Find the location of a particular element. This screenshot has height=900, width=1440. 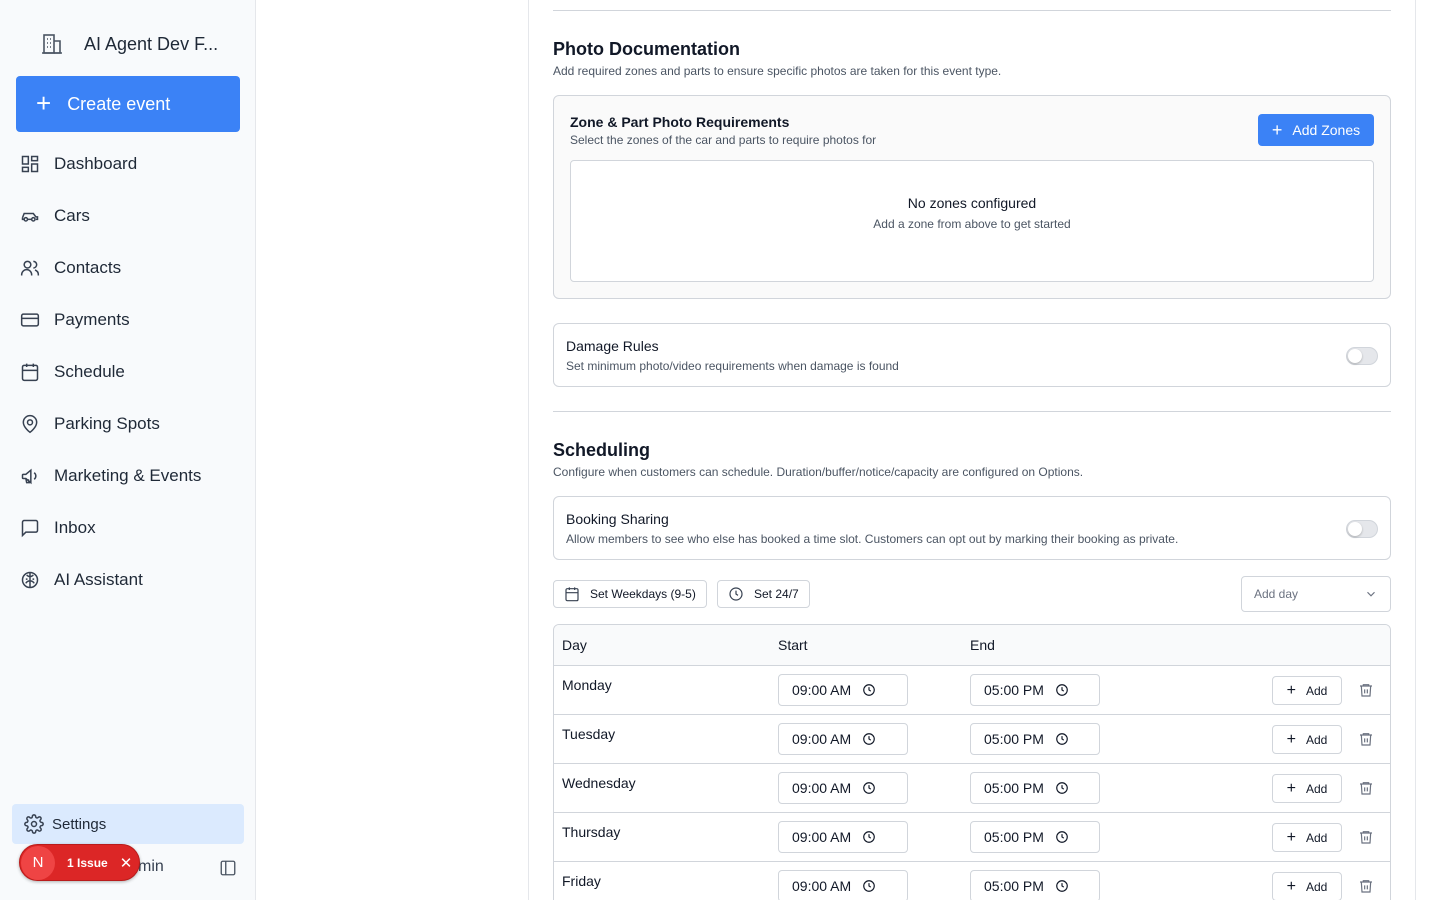

megaphone-icon is located at coordinates (29, 476).